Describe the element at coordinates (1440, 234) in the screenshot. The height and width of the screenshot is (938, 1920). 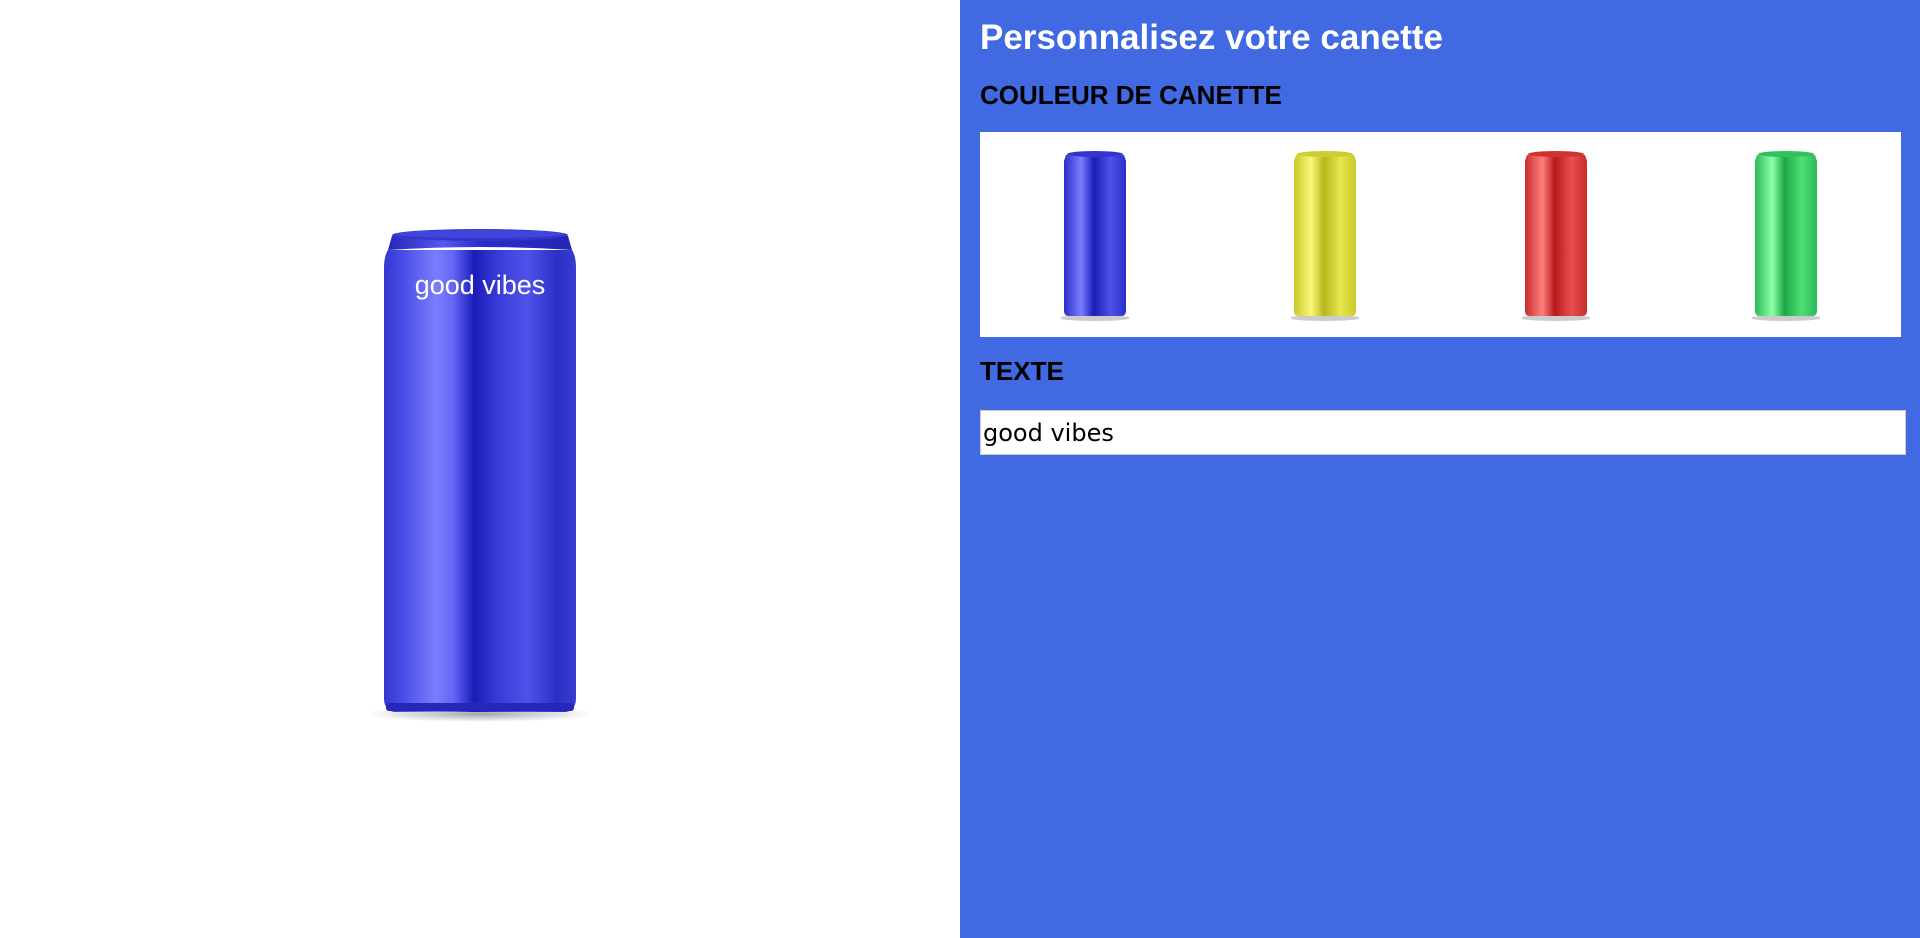
I see `can-color-swatches` at that location.